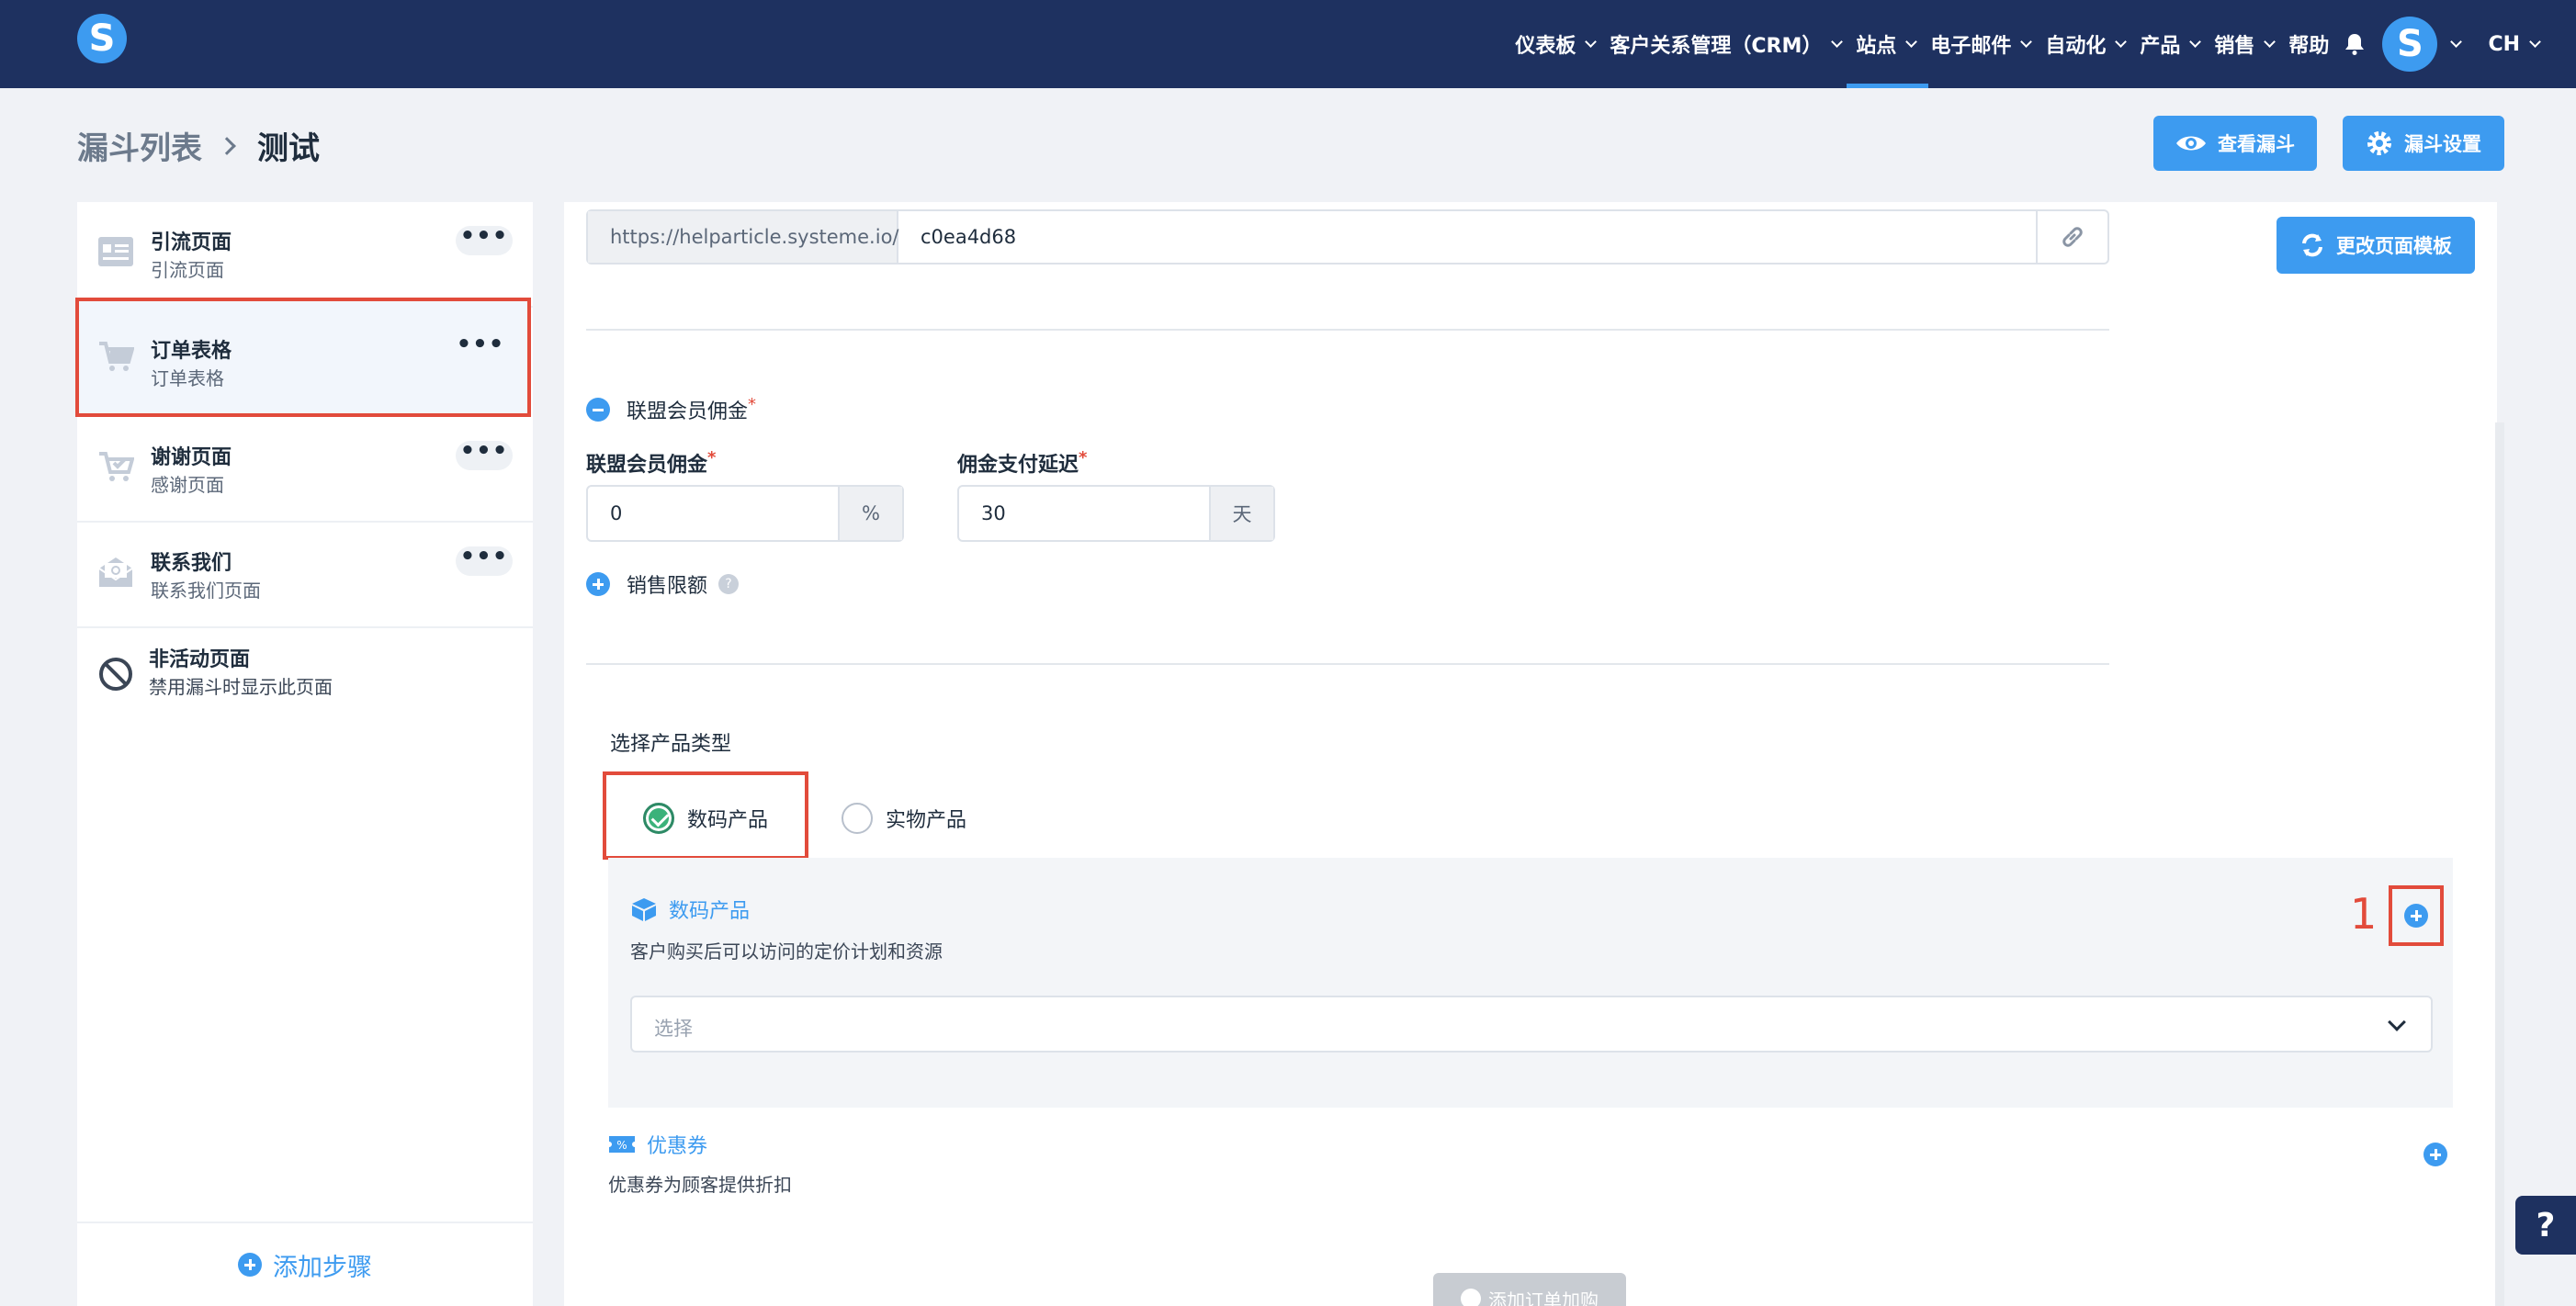 The width and height of the screenshot is (2576, 1306). Describe the element at coordinates (700, 1185) in the screenshot. I see `coupon-description: 优惠券为顾客提供折扣` at that location.